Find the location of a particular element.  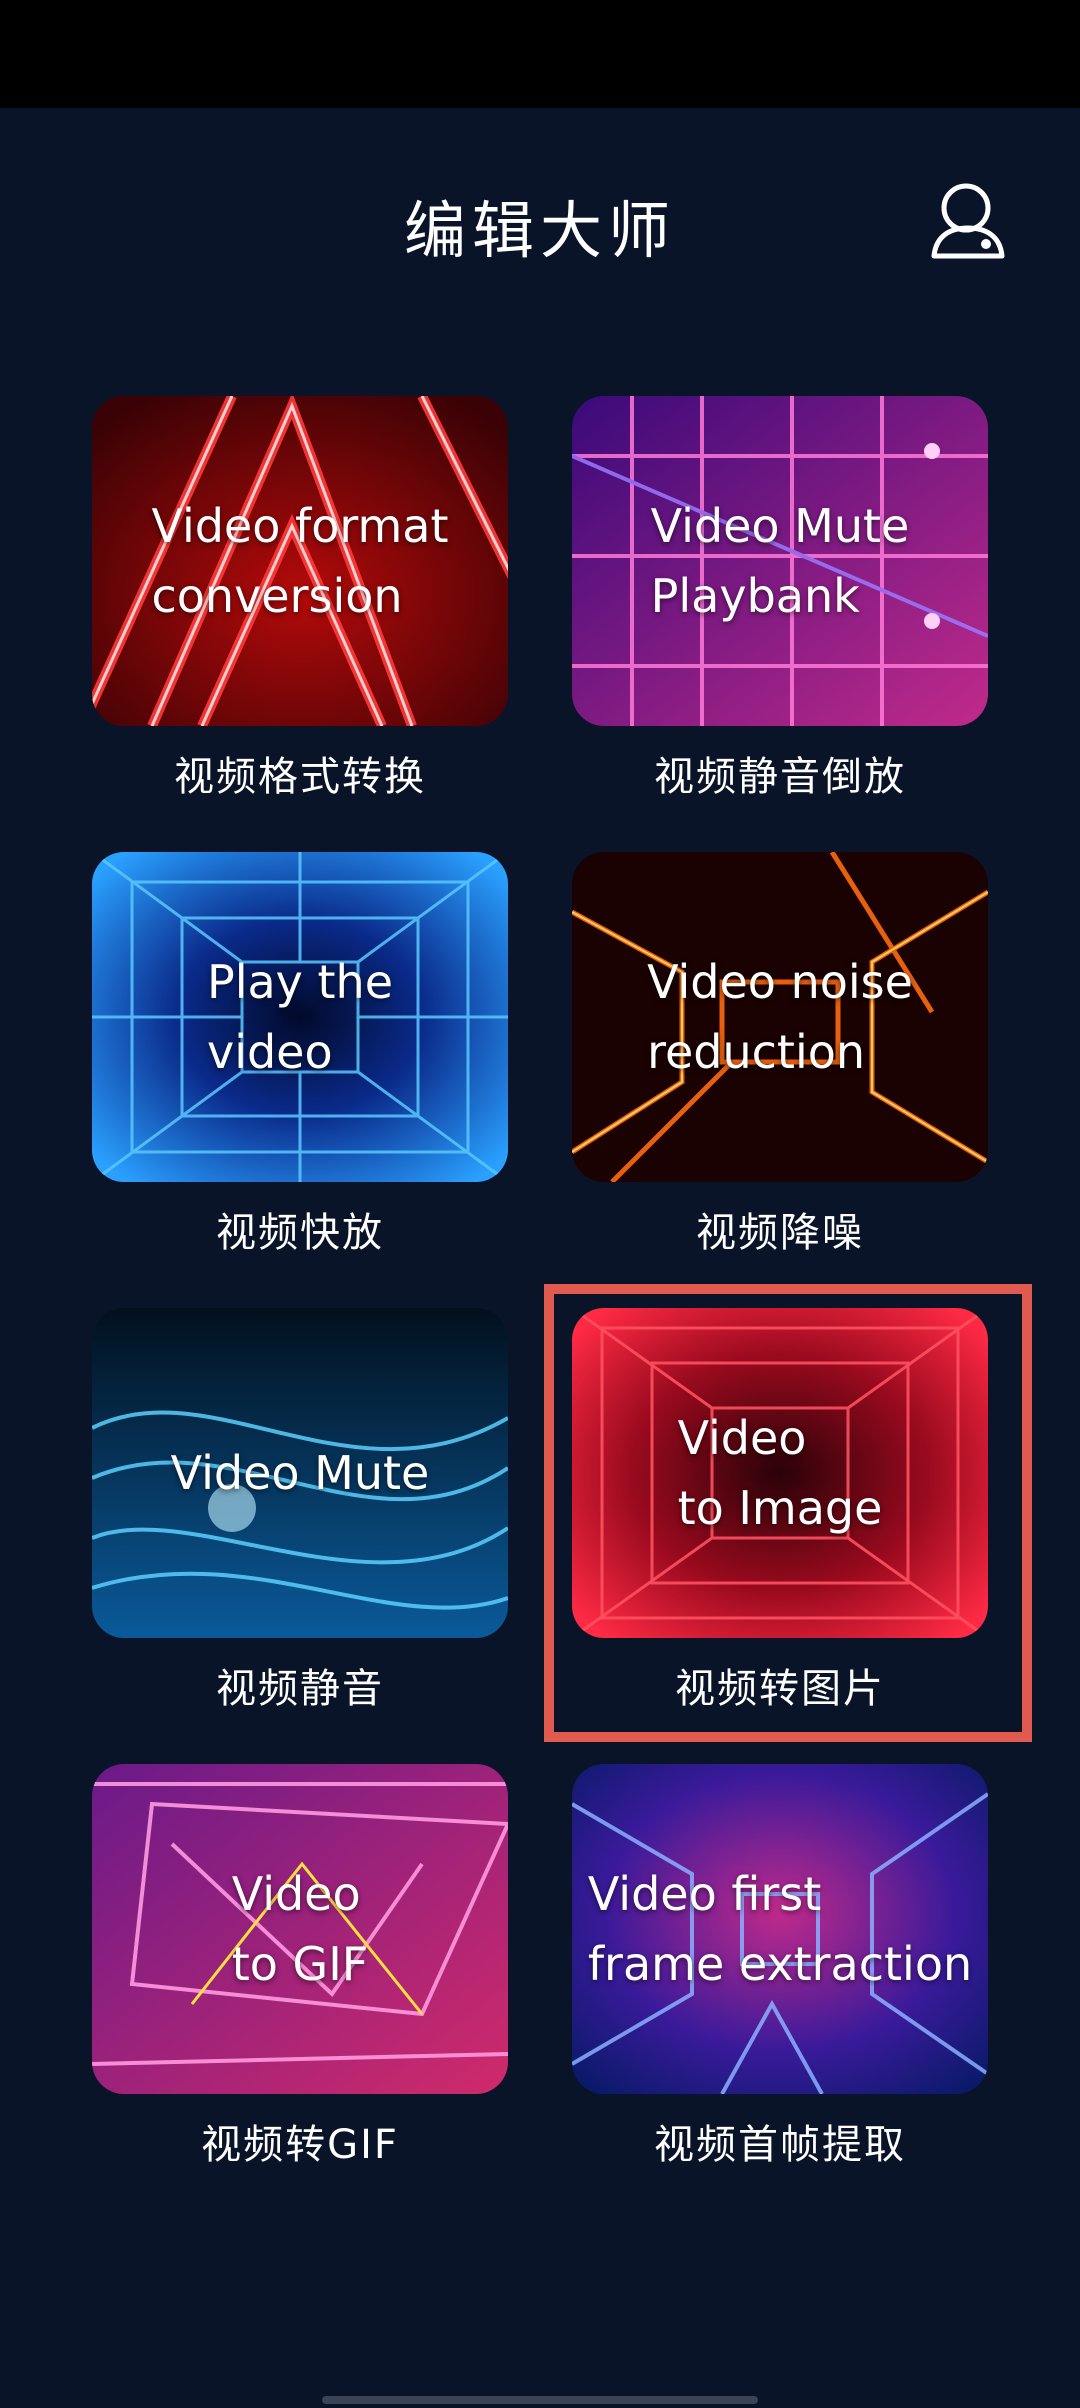

tile-video-noise-reduction: Video noise reduction is located at coordinates (780, 1017).